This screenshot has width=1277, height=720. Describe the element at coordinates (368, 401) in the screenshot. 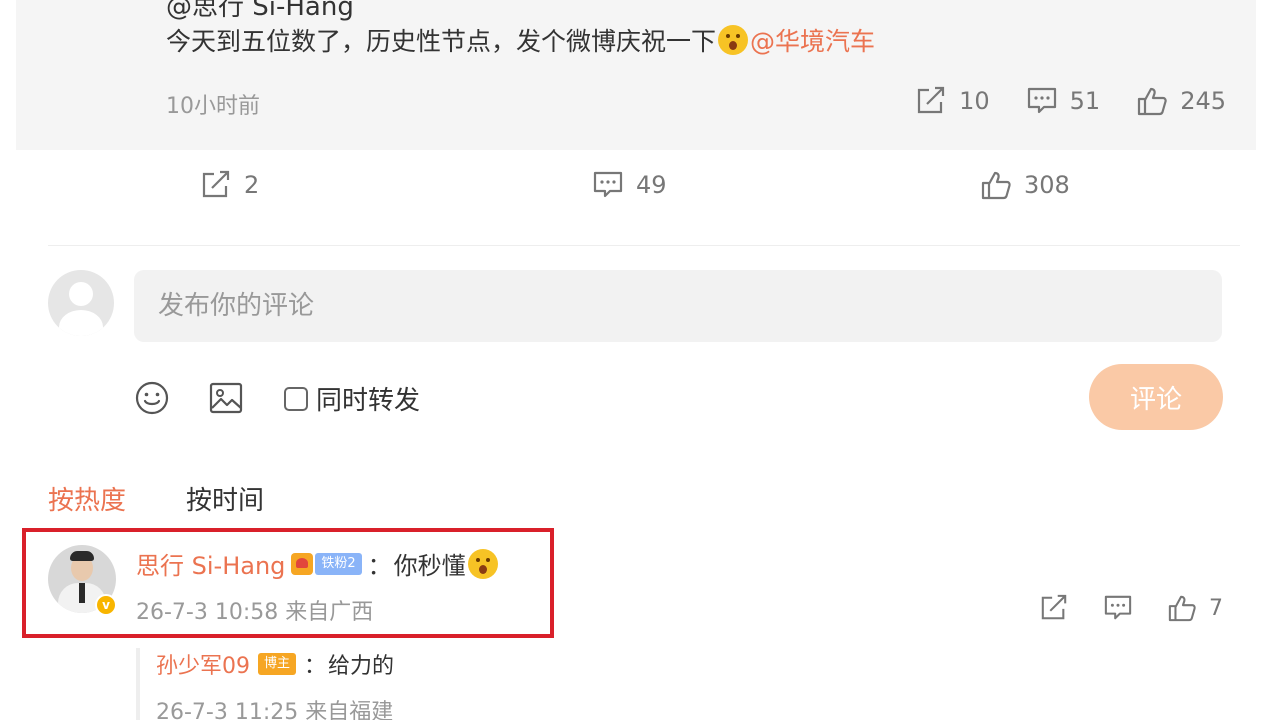

I see `also-repost-label: 同时转发` at that location.